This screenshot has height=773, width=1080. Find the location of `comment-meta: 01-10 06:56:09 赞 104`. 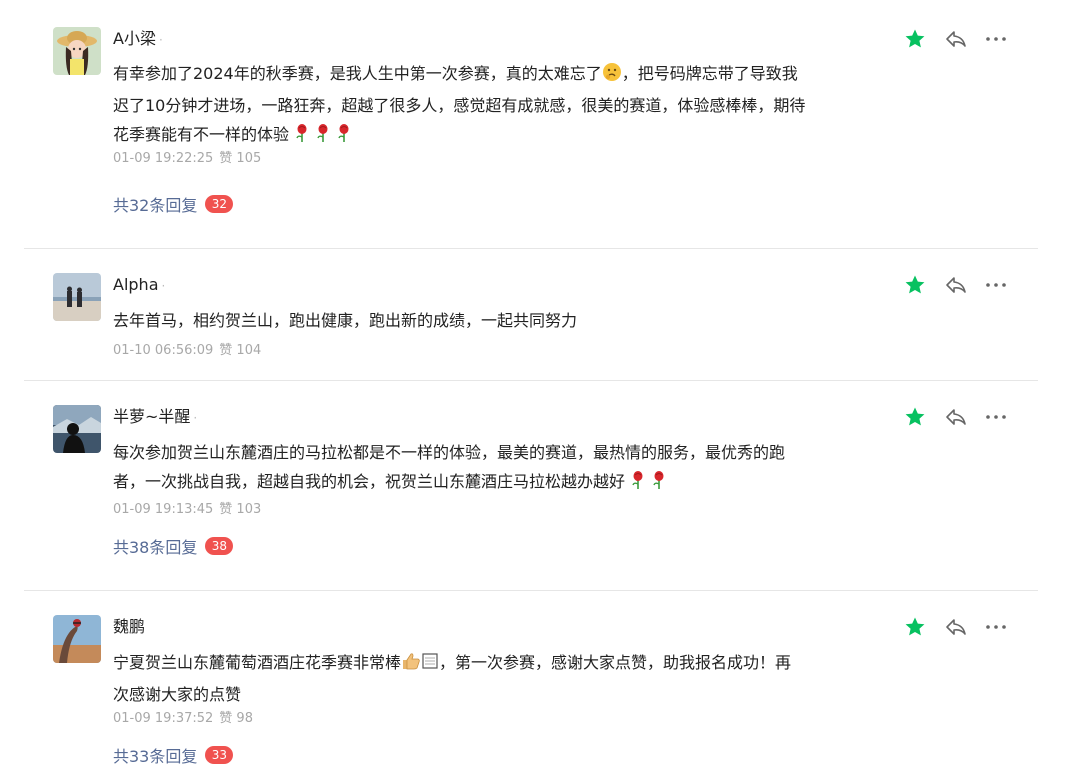

comment-meta: 01-10 06:56:09 赞 104 is located at coordinates (187, 348).